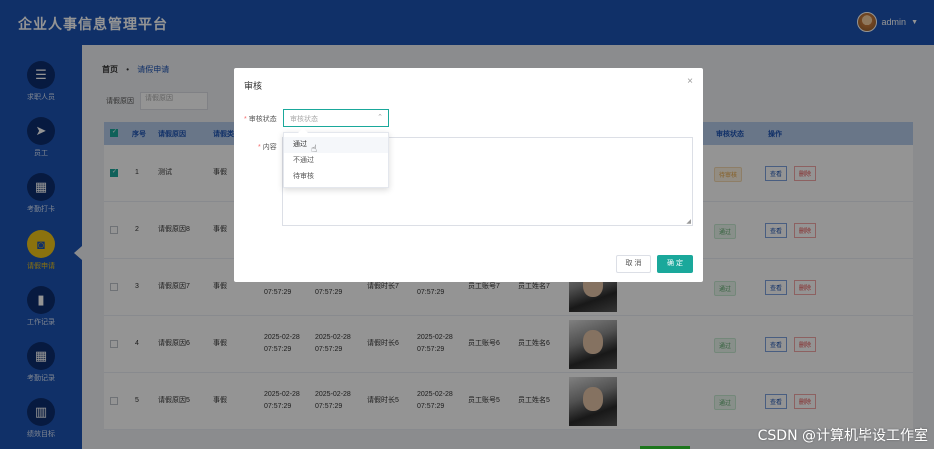 The height and width of the screenshot is (449, 934). Describe the element at coordinates (267, 147) in the screenshot. I see `content-field-label: * 内容` at that location.